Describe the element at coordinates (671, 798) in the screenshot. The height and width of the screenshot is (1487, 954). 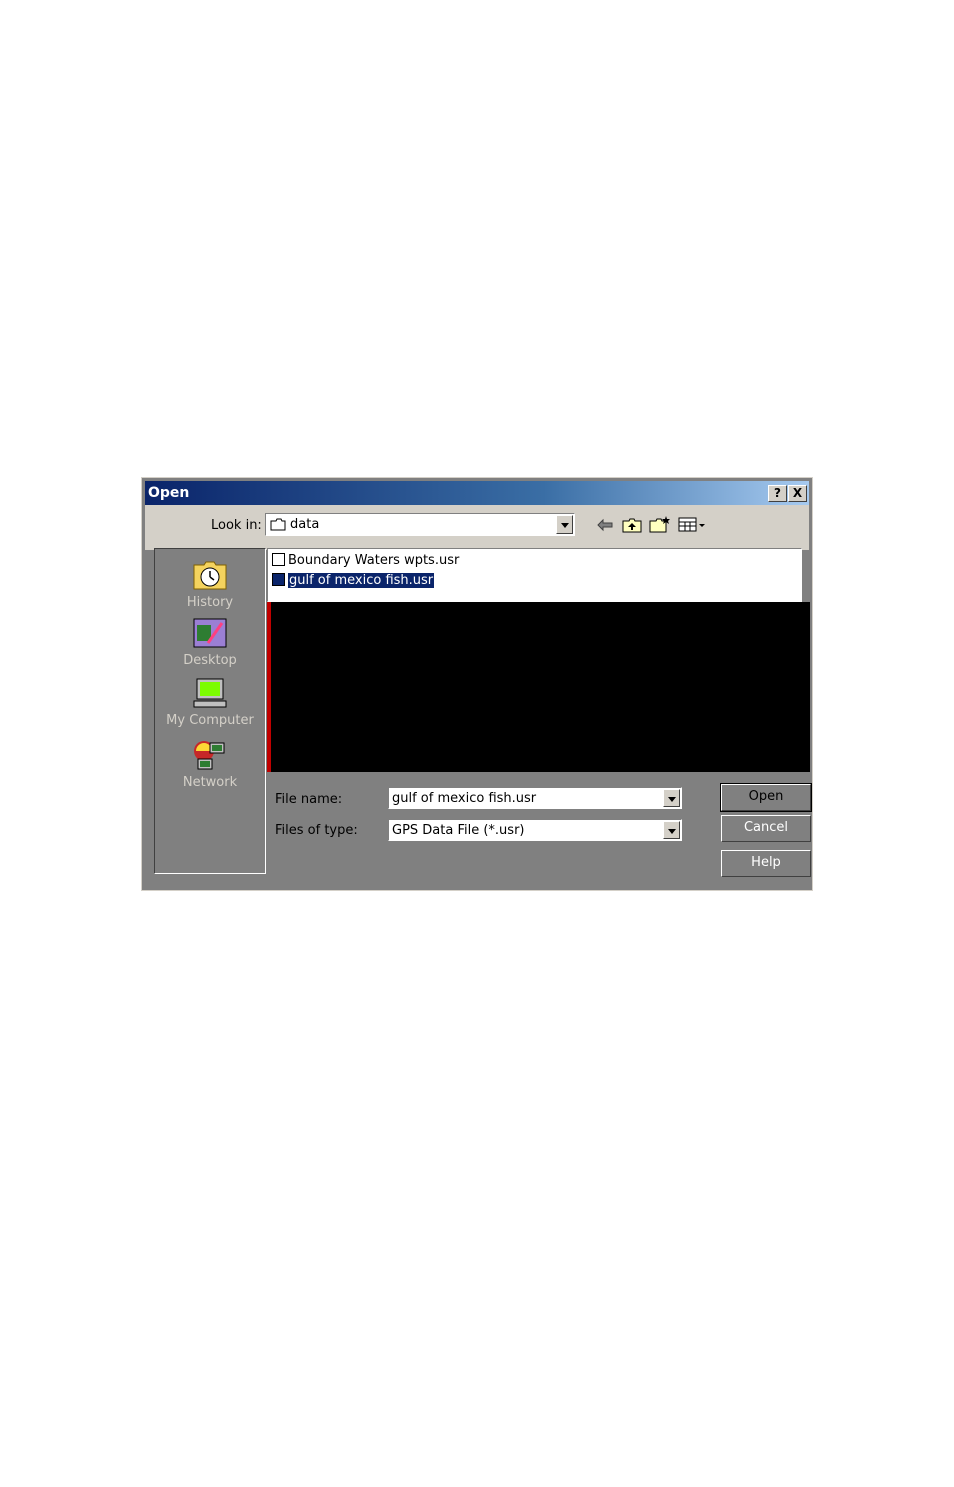
I see `file-name-dropdown-button` at that location.